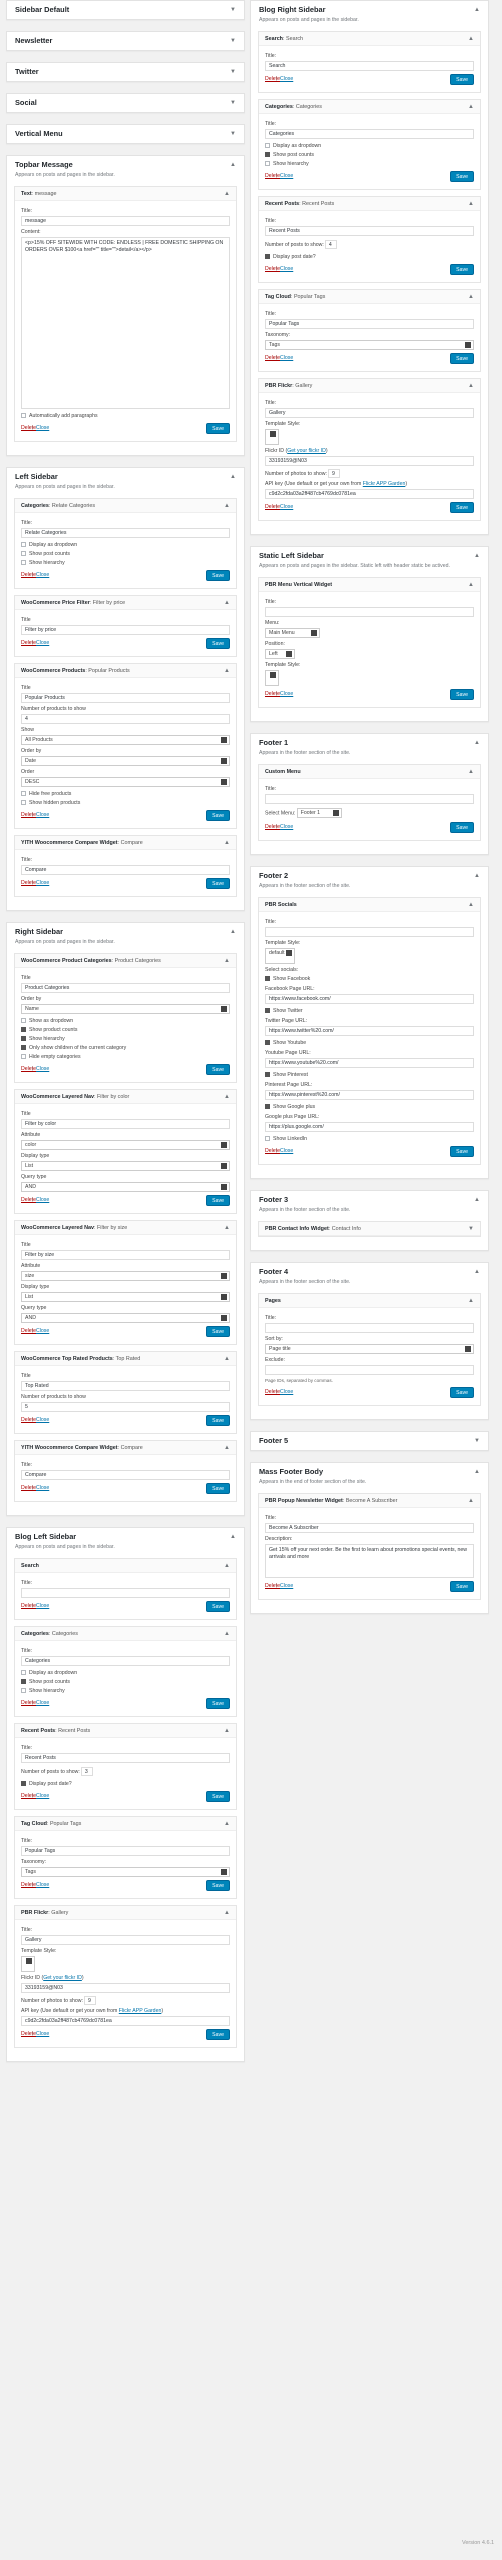 This screenshot has height=2560, width=502. Describe the element at coordinates (125, 1940) in the screenshot. I see `title-input: Gallery` at that location.